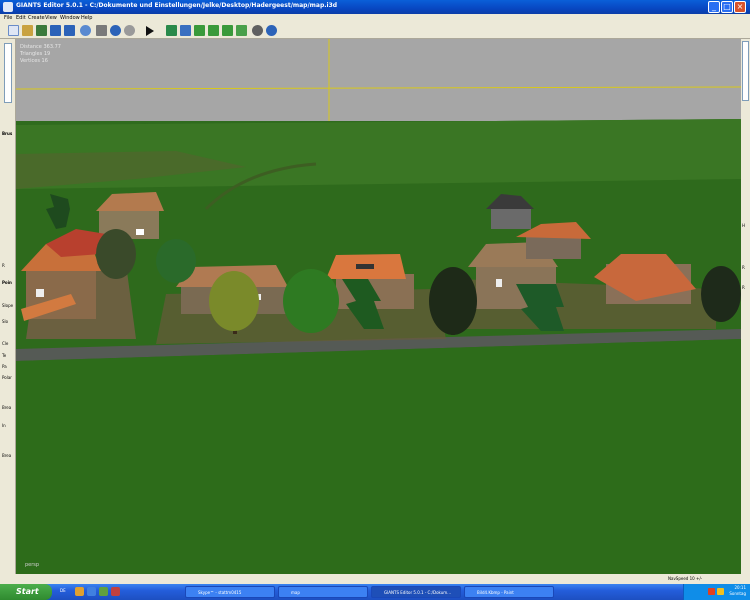 The width and height of the screenshot is (750, 600). What do you see at coordinates (69, 30) in the screenshot?
I see `save-all-icon` at bounding box center [69, 30].